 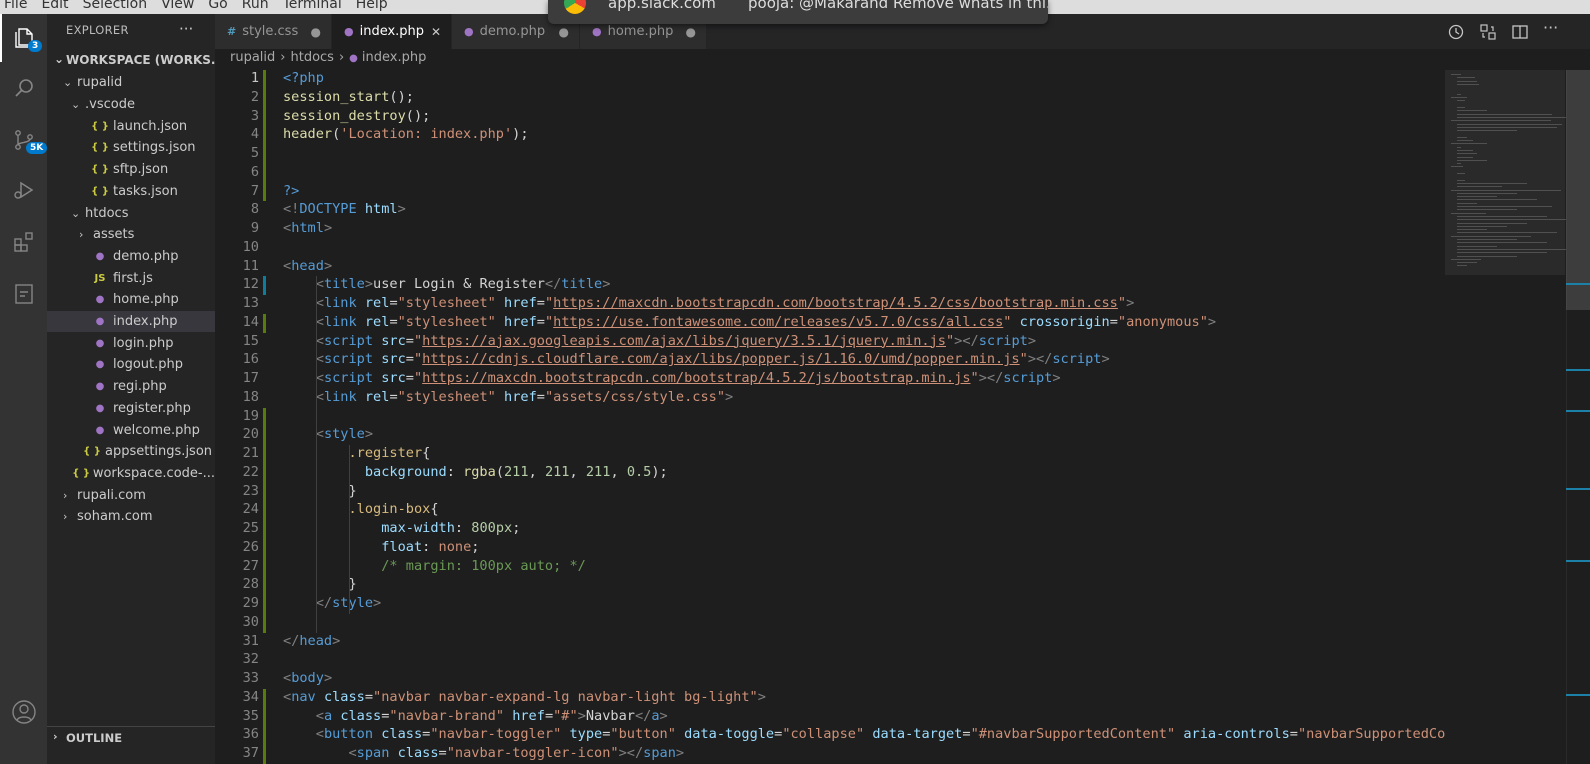 I want to click on code-line: .login-box{, so click(x=360, y=509).